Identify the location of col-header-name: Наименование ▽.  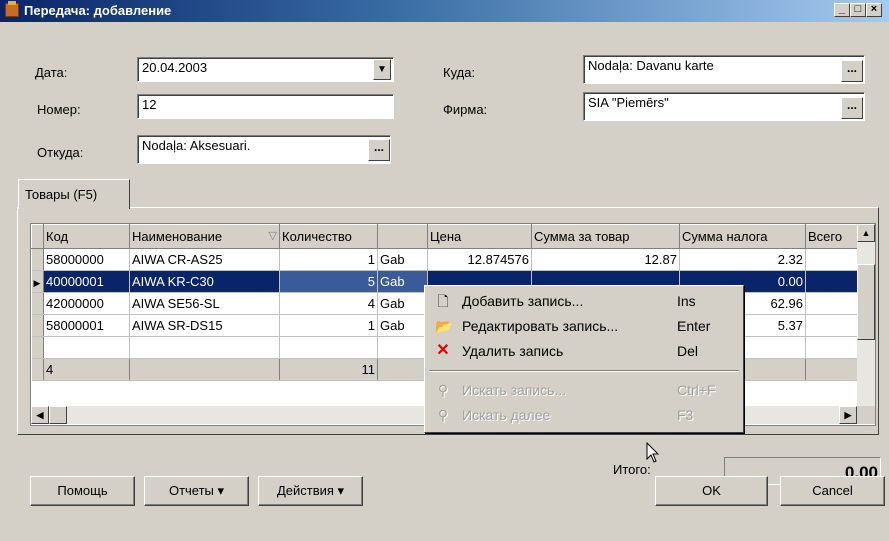
(204, 236).